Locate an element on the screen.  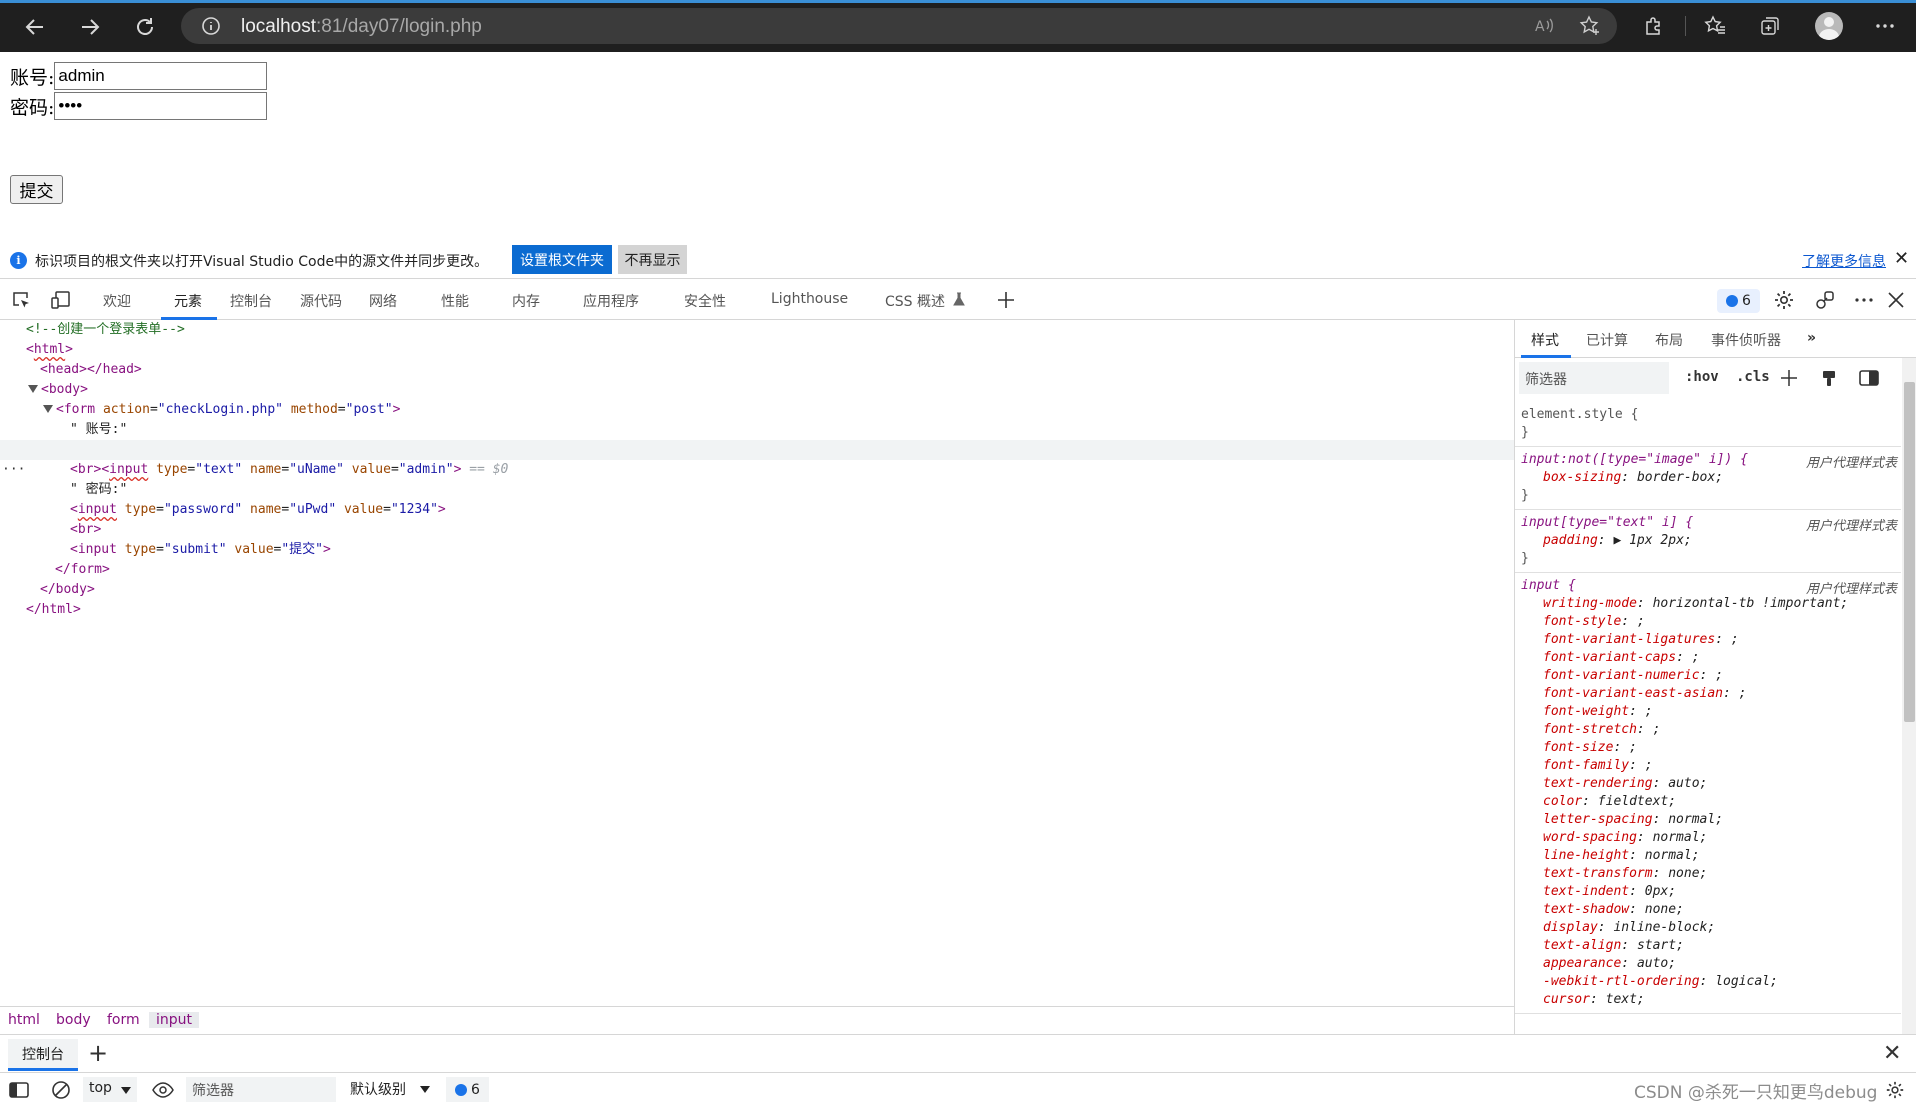
rule-property: text-rendering: auto; is located at coordinates (1708, 784).